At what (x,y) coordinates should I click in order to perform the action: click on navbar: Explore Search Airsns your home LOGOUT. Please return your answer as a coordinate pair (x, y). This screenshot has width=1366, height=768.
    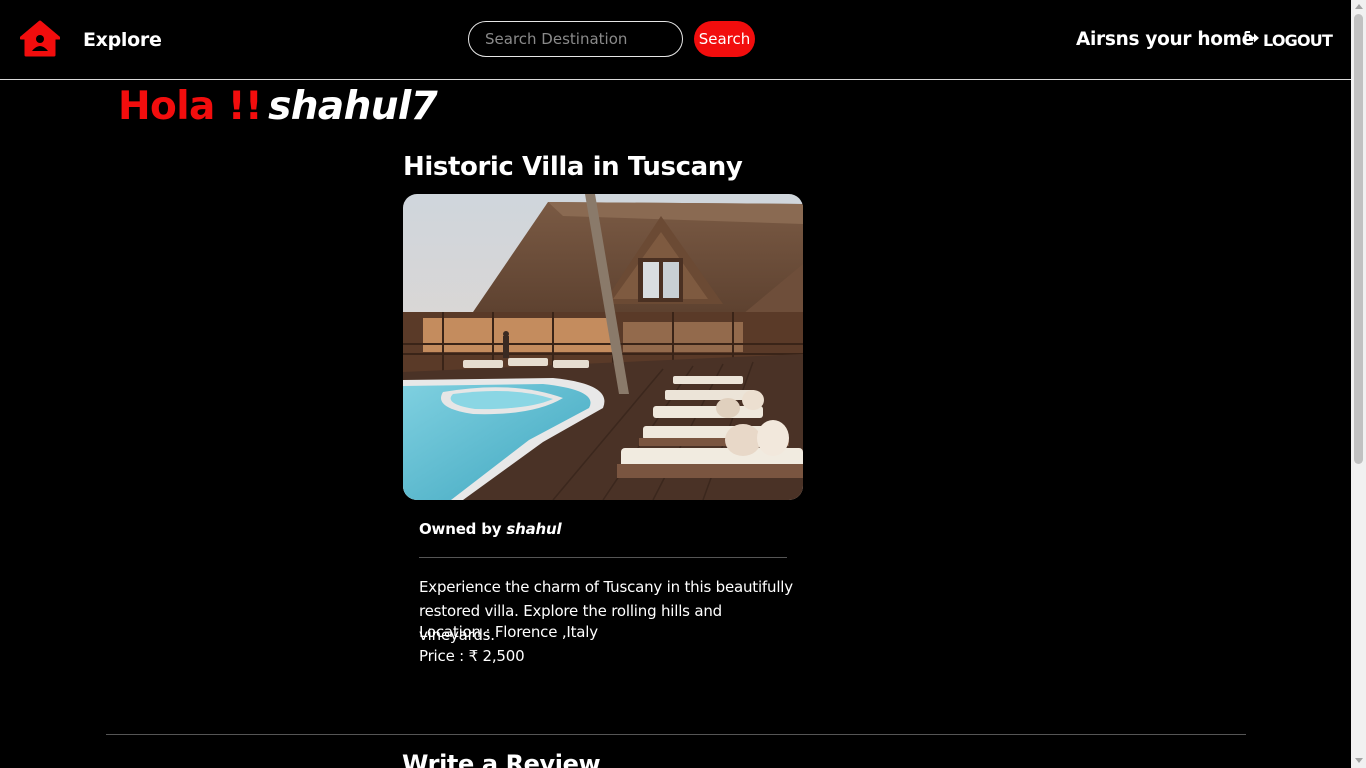
    Looking at the image, I should click on (675, 40).